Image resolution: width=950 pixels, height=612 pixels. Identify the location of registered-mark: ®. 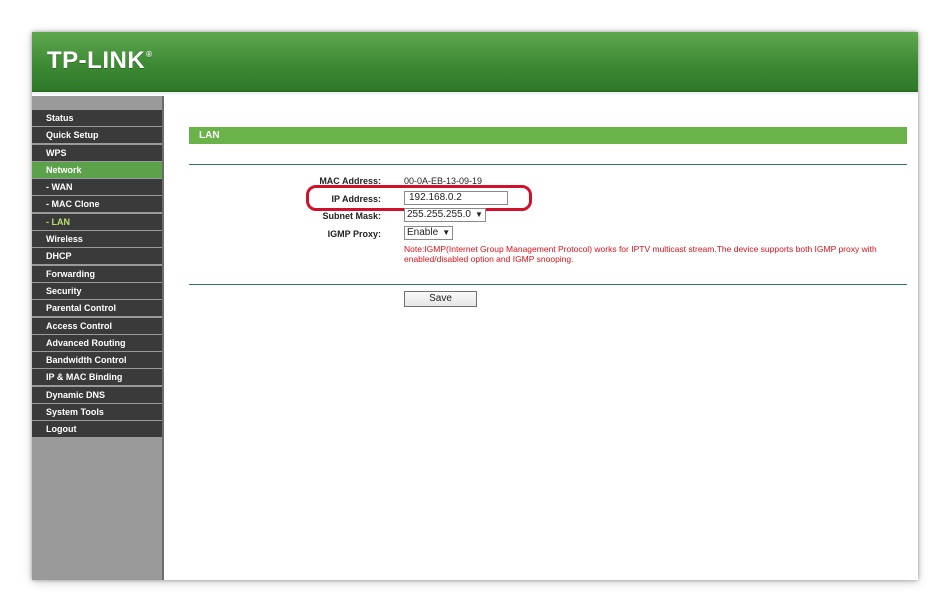
(149, 54).